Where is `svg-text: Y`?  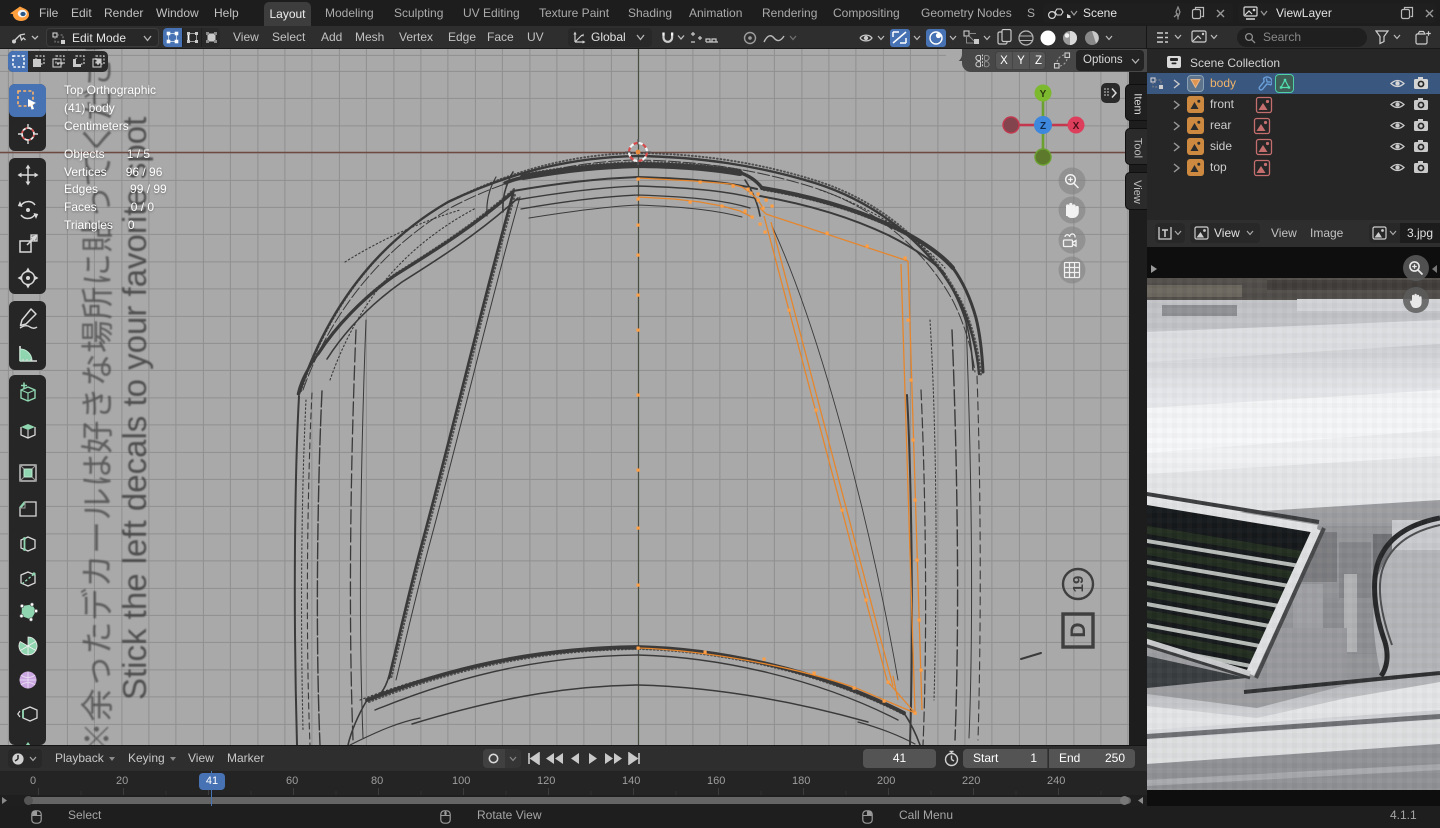
svg-text: Y is located at coordinates (1043, 94).